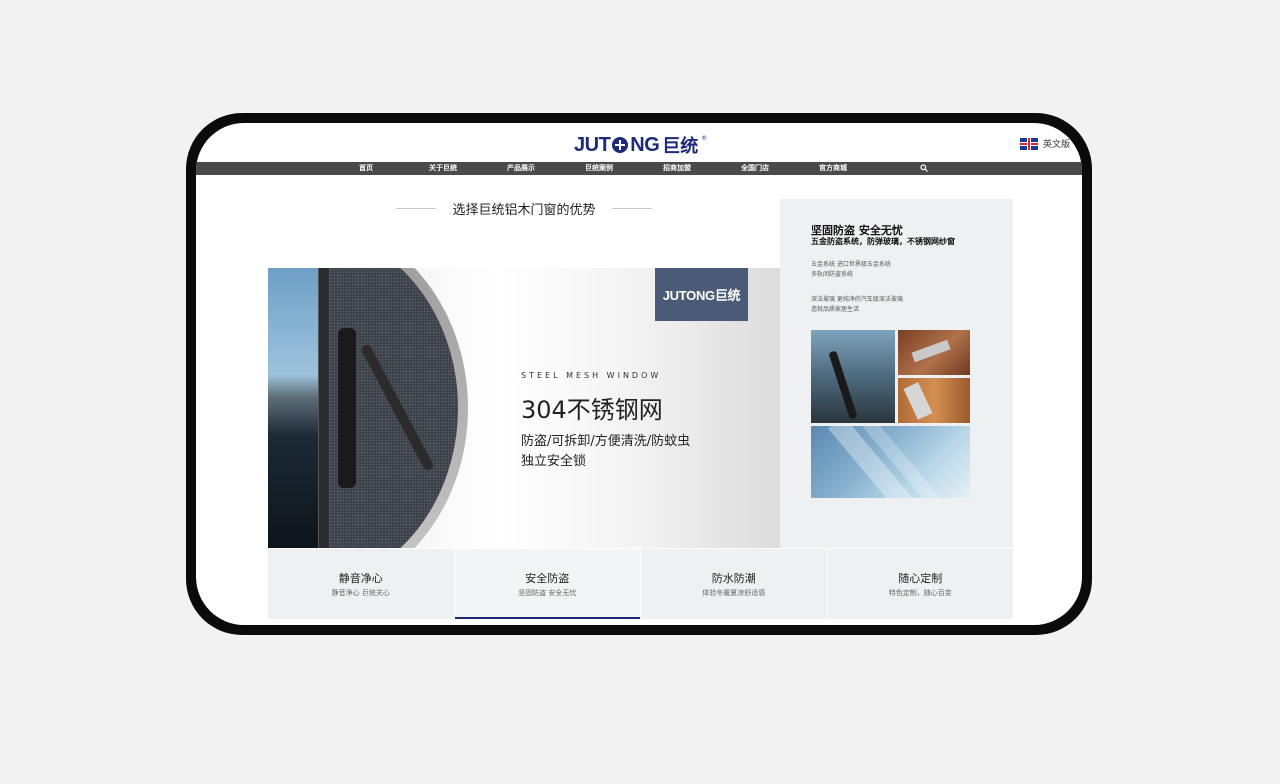 The height and width of the screenshot is (784, 1280). I want to click on nav-item-products: 产品展示, so click(521, 168).